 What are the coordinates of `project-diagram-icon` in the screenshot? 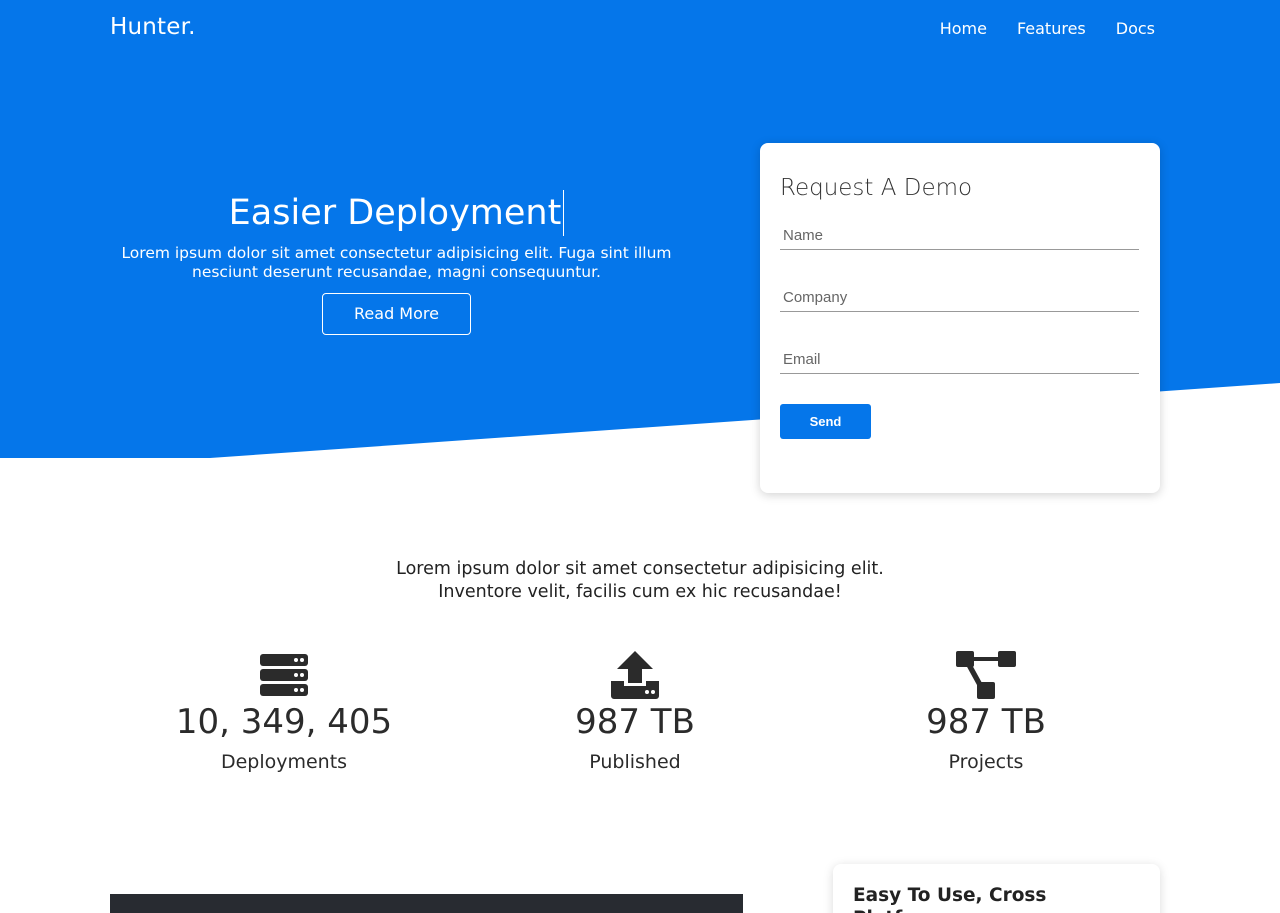 It's located at (986, 675).